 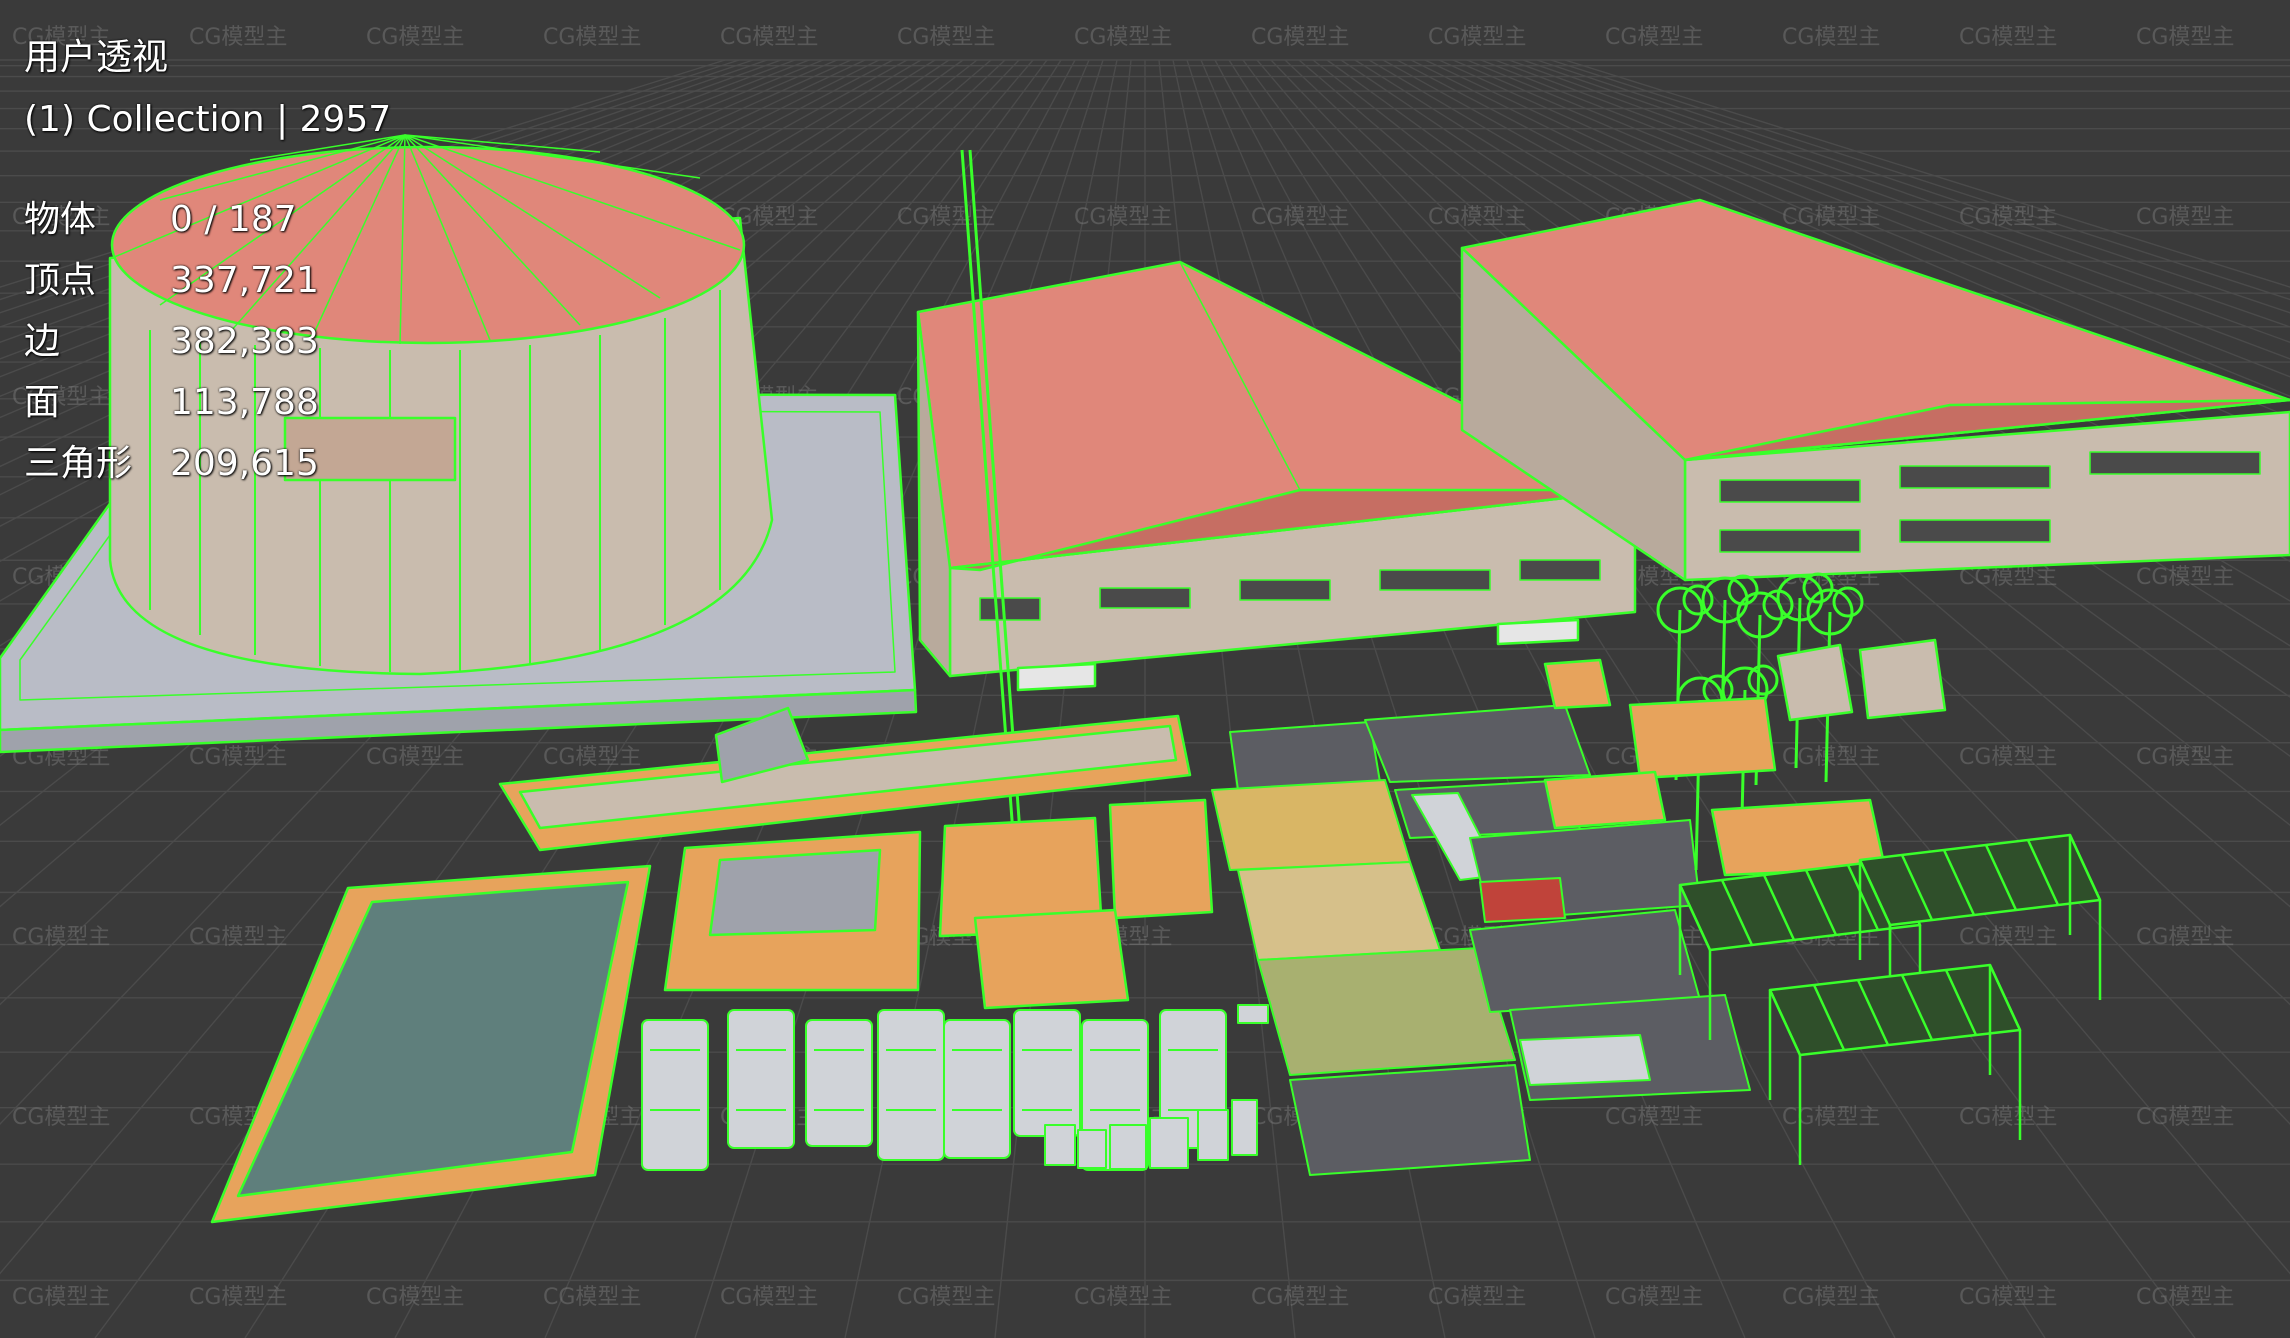 I want to click on view-name: 用户透视, so click(x=96, y=57).